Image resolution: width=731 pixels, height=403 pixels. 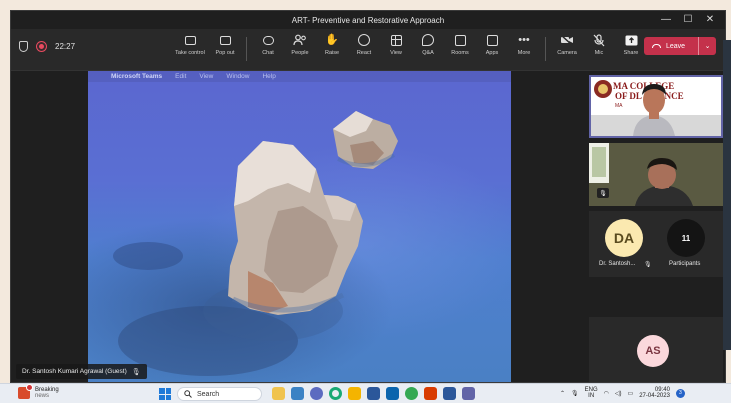 What do you see at coordinates (449, 393) in the screenshot?
I see `word-icon` at bounding box center [449, 393].